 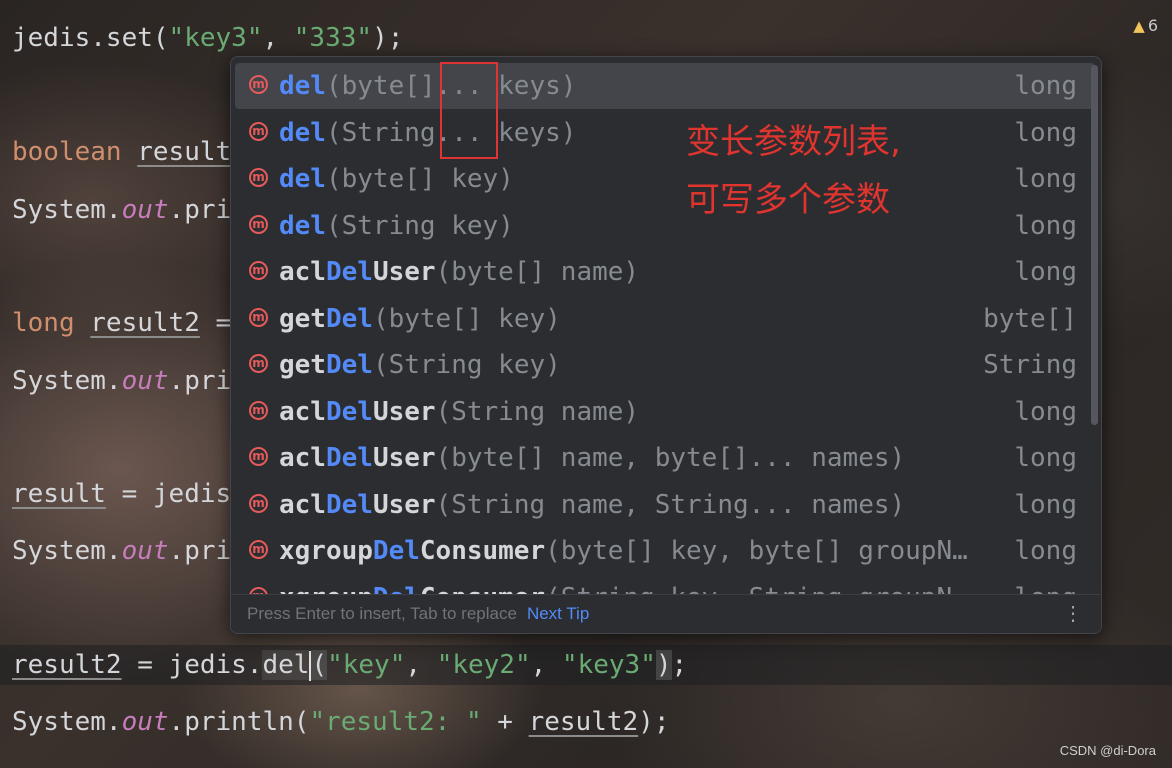 I want to click on warning-icon: ▲, so click(x=1139, y=26).